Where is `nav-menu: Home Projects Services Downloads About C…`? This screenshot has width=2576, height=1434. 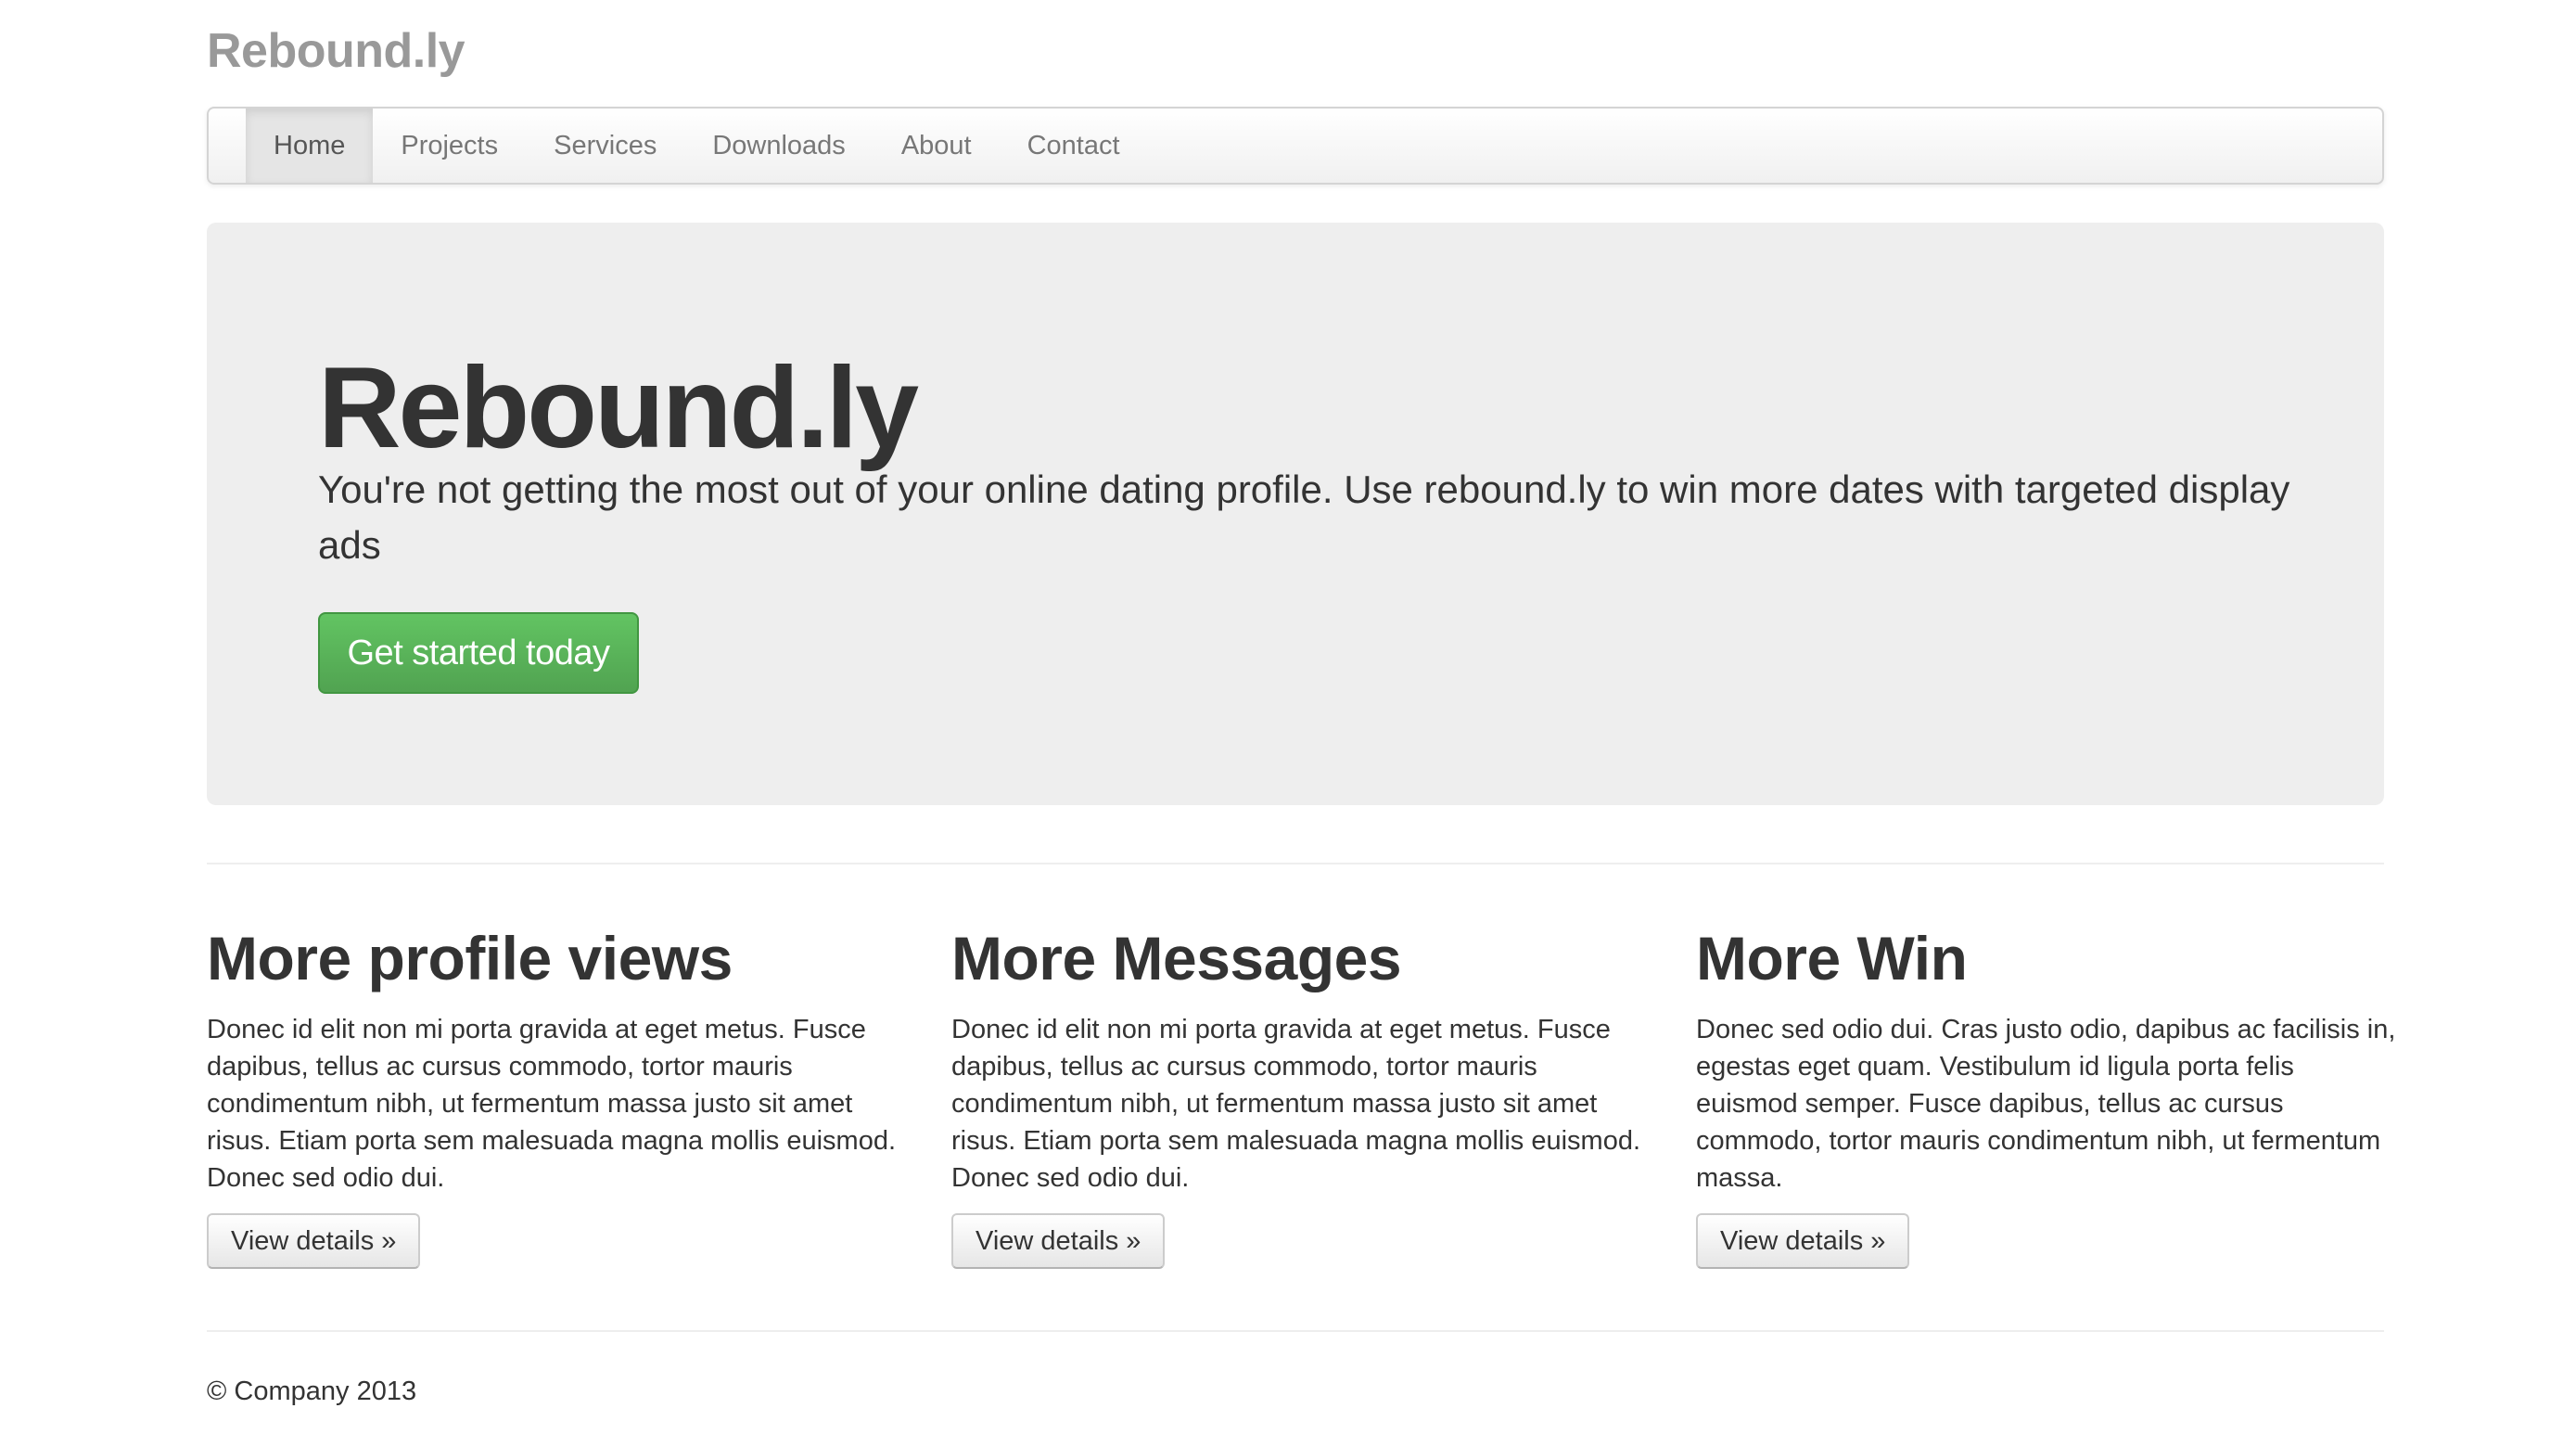
nav-menu: Home Projects Services Downloads About C… is located at coordinates (697, 146).